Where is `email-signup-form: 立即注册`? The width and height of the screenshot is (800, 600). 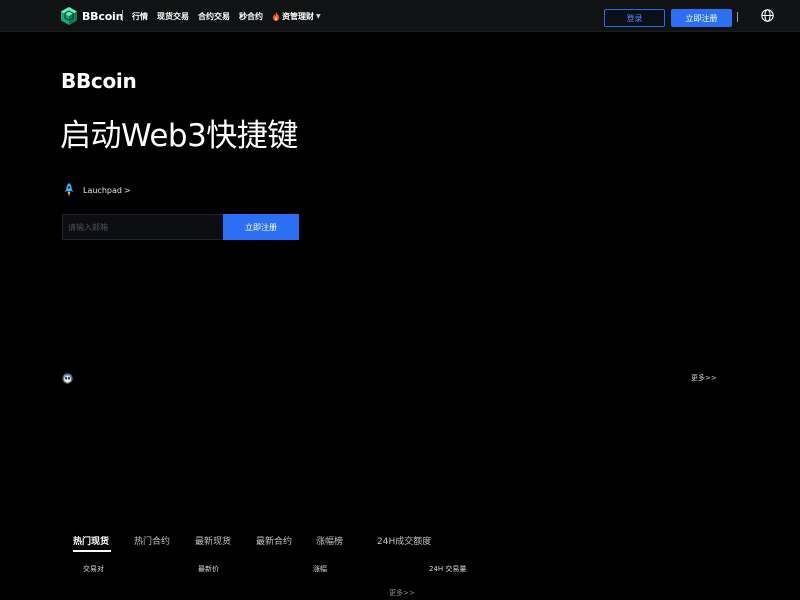 email-signup-form: 立即注册 is located at coordinates (180, 227).